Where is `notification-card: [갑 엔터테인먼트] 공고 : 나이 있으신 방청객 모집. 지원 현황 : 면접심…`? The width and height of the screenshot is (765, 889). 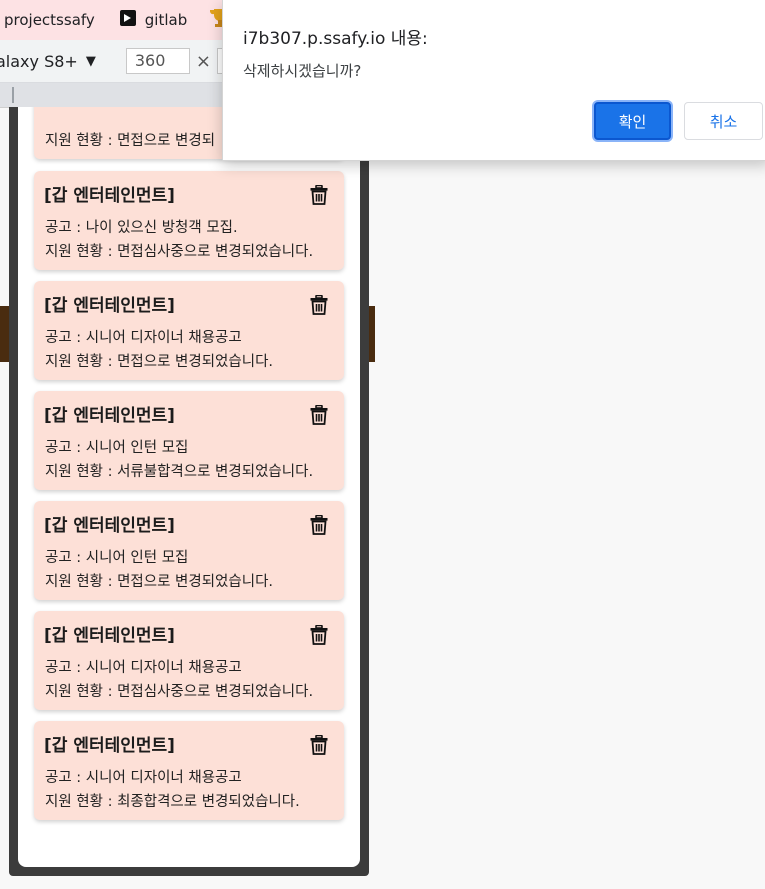 notification-card: [갑 엔터테인먼트] 공고 : 나이 있으신 방청객 모집. 지원 현황 : 면접심… is located at coordinates (189, 220).